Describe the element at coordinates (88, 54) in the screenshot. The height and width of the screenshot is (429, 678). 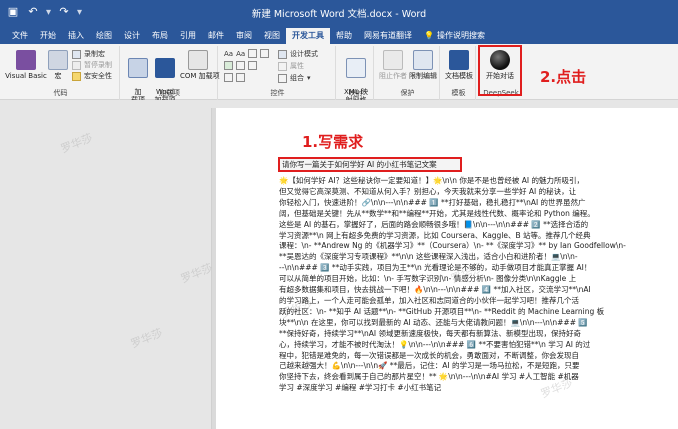
I see `record-macro-button: 录制宏` at that location.